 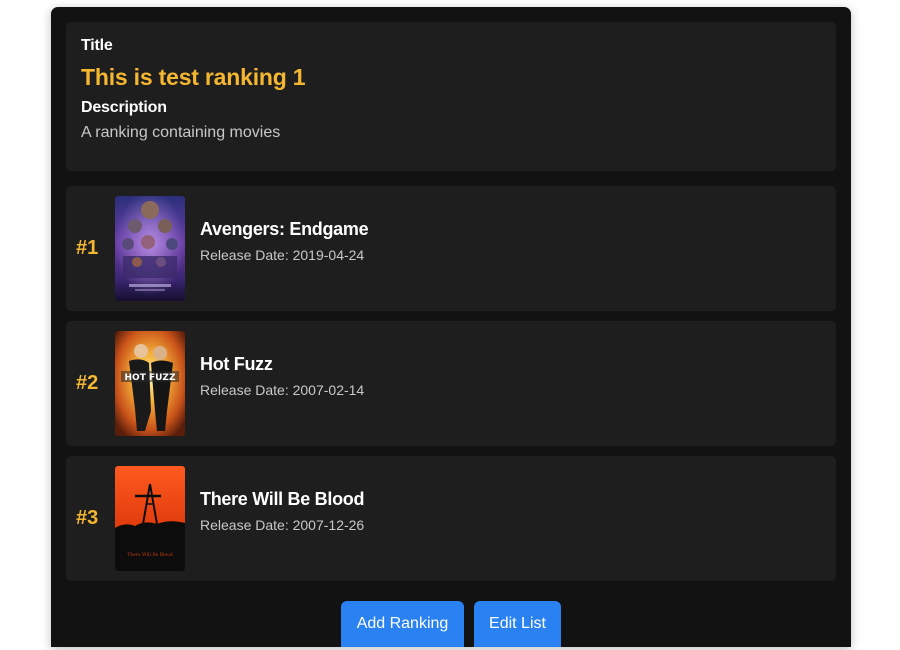 What do you see at coordinates (97, 45) in the screenshot?
I see `title-label: Title` at bounding box center [97, 45].